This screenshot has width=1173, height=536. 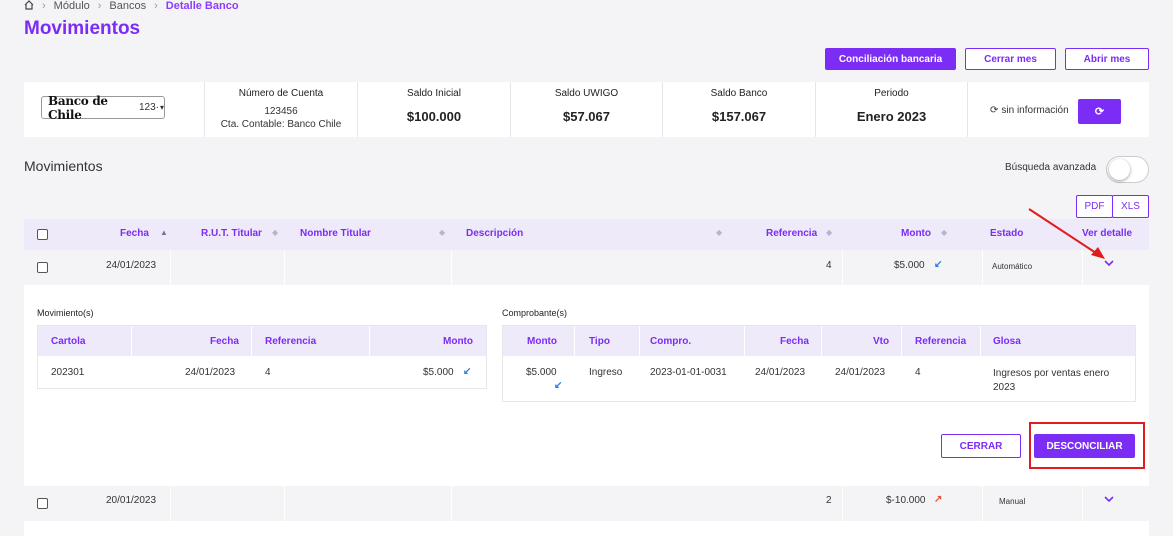 I want to click on sub-vto: 24/01/2023, so click(x=860, y=372).